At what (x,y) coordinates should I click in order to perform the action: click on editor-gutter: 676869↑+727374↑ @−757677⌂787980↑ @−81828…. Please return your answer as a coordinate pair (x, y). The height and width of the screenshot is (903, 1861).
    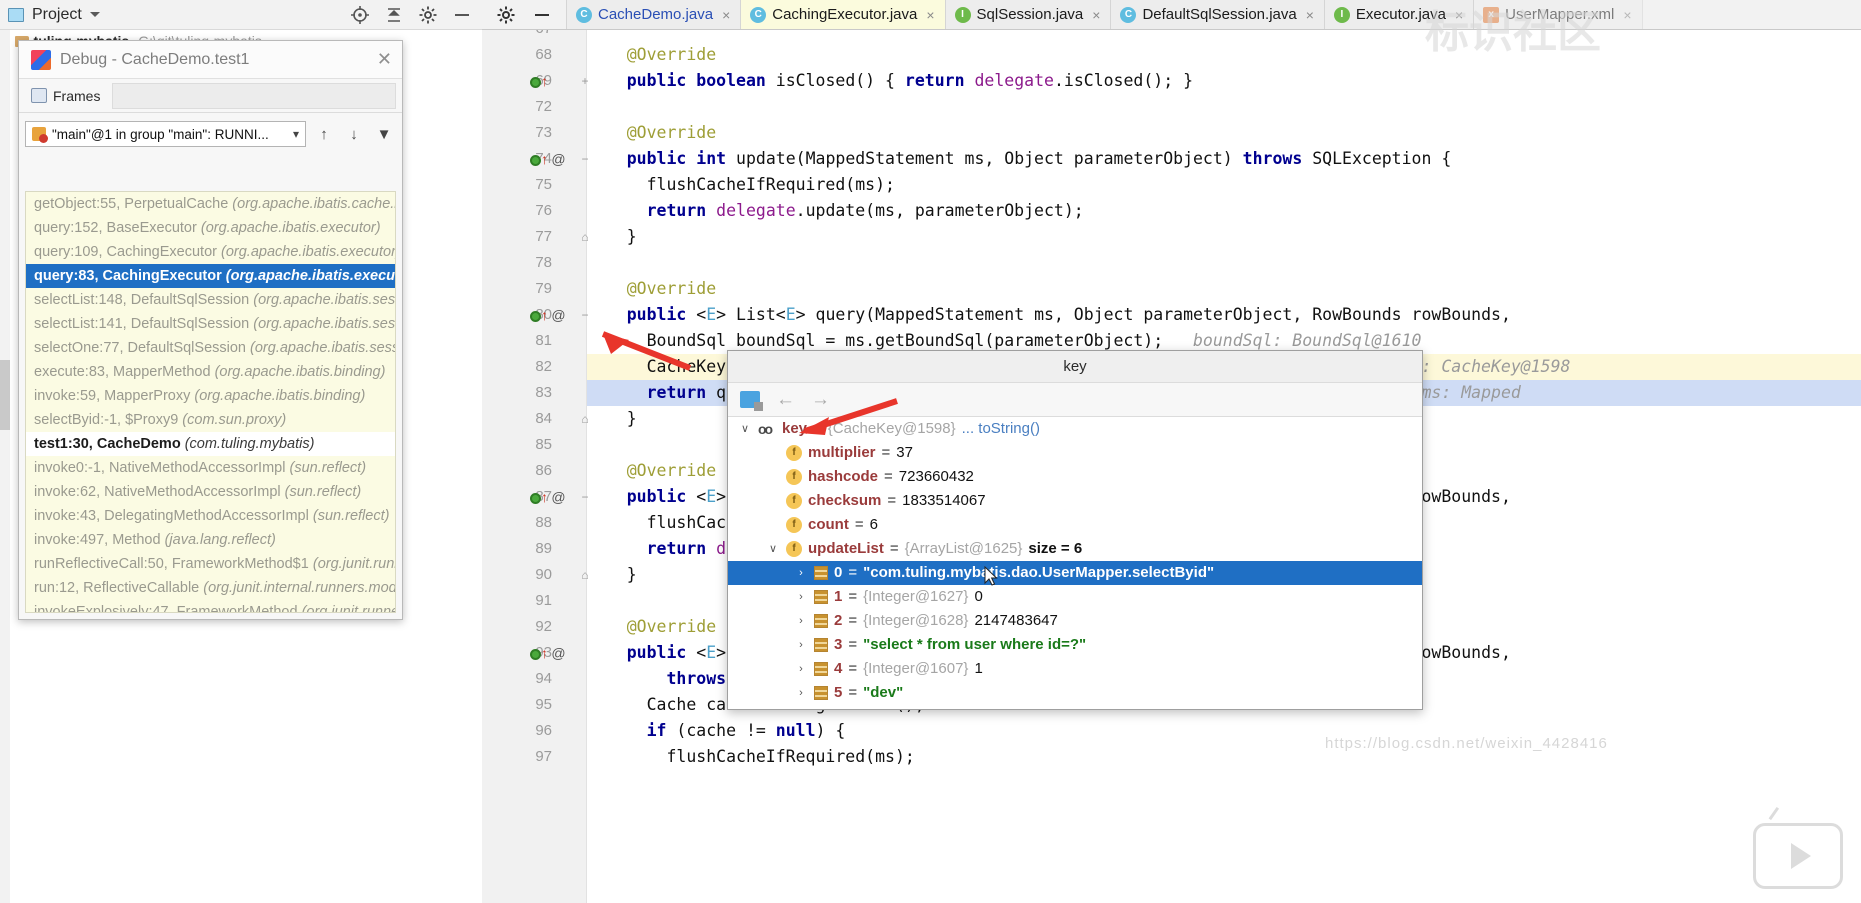
    Looking at the image, I should click on (535, 466).